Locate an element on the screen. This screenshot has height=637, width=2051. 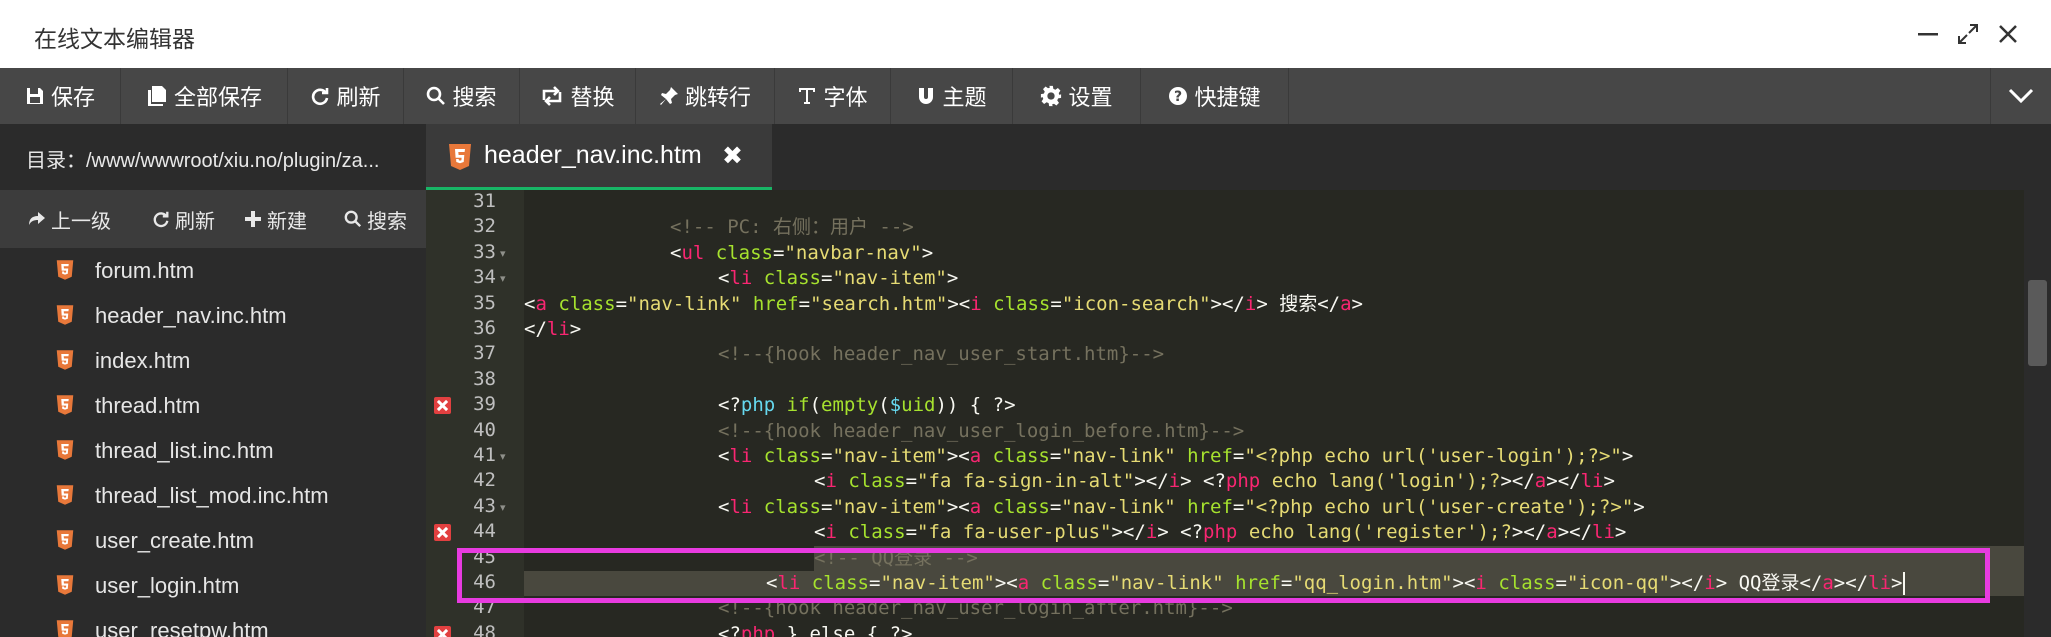
code-token: ></ is located at coordinates (1227, 303).